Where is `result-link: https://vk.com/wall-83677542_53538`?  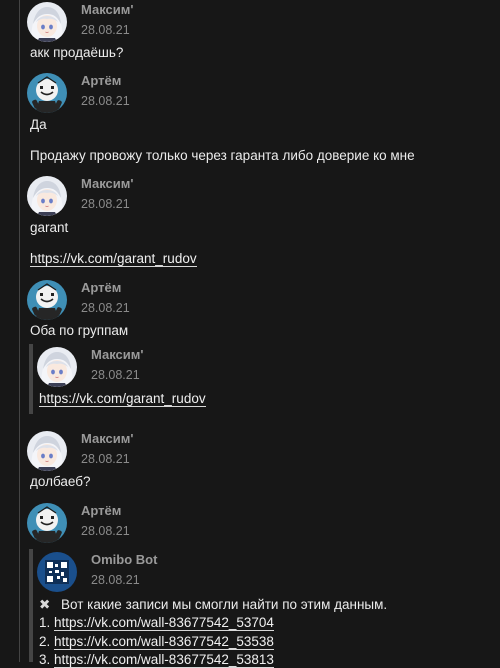
result-link: https://vk.com/wall-83677542_53538 is located at coordinates (164, 642).